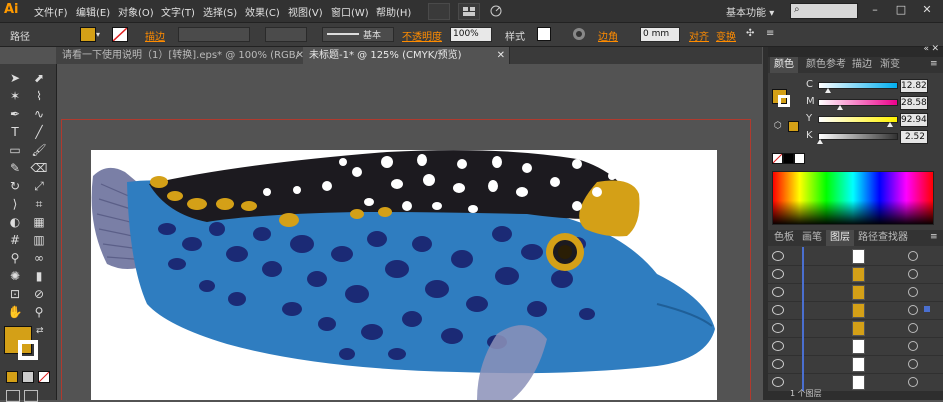 The image size is (943, 402). I want to click on menu-edit: 编辑(E), so click(93, 11).